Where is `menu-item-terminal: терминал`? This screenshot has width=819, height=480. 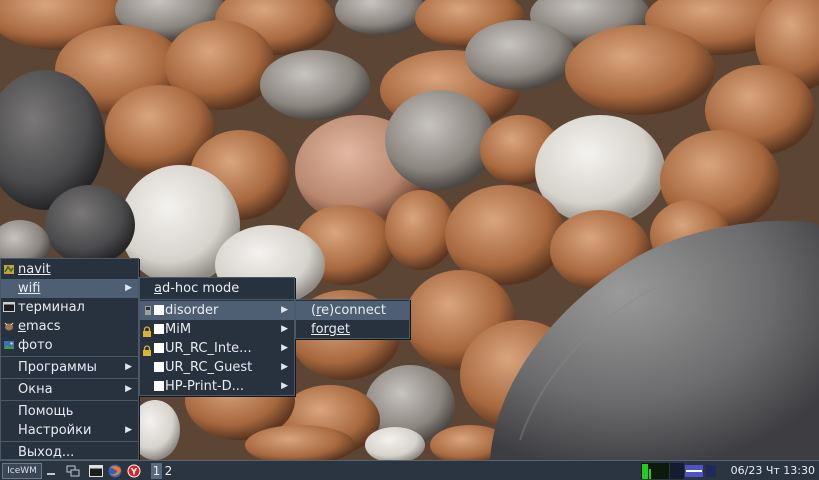
menu-item-terminal: терминал is located at coordinates (69, 307).